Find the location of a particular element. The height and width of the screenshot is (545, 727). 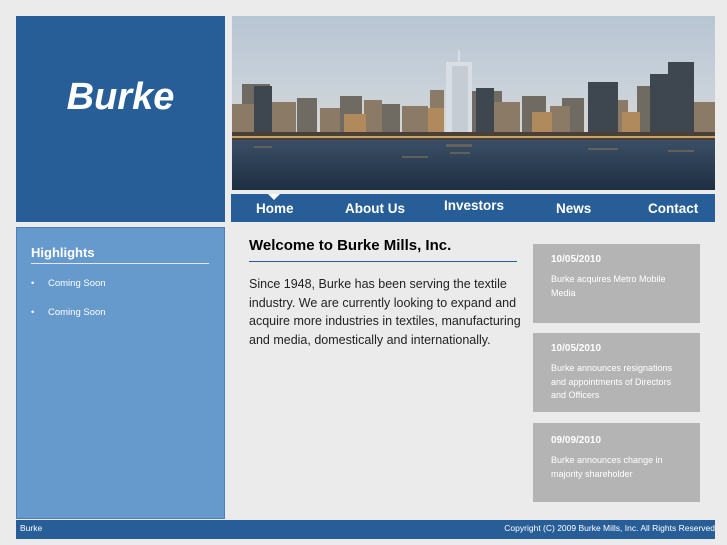

nav-home: Home is located at coordinates (275, 208).